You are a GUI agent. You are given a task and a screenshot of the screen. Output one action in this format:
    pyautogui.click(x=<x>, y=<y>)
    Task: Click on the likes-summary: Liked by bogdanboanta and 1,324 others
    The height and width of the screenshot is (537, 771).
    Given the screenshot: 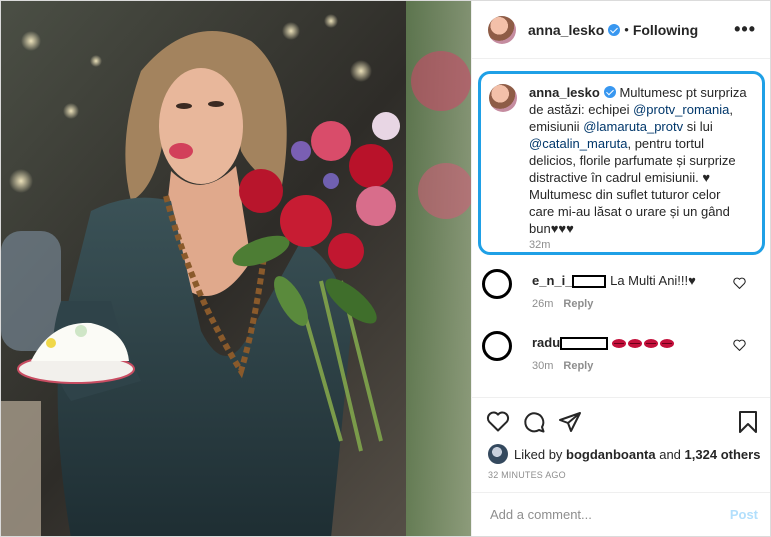 What is the action you would take?
    pyautogui.click(x=624, y=454)
    